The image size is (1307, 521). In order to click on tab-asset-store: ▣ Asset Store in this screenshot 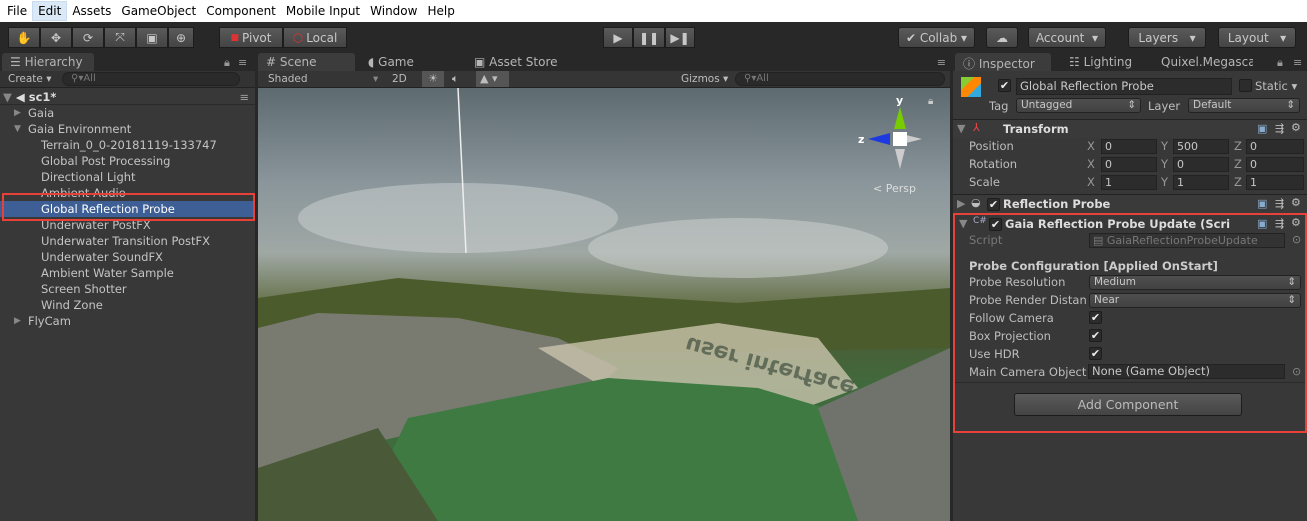, I will do `click(516, 62)`.